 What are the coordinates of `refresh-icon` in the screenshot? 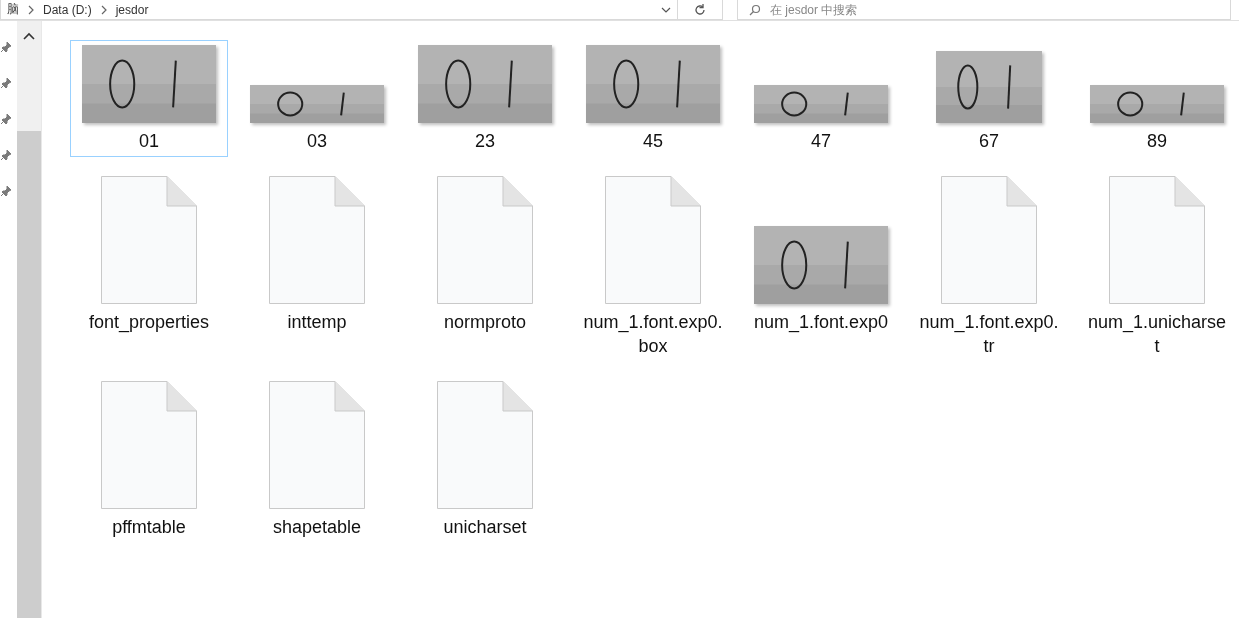 It's located at (700, 9).